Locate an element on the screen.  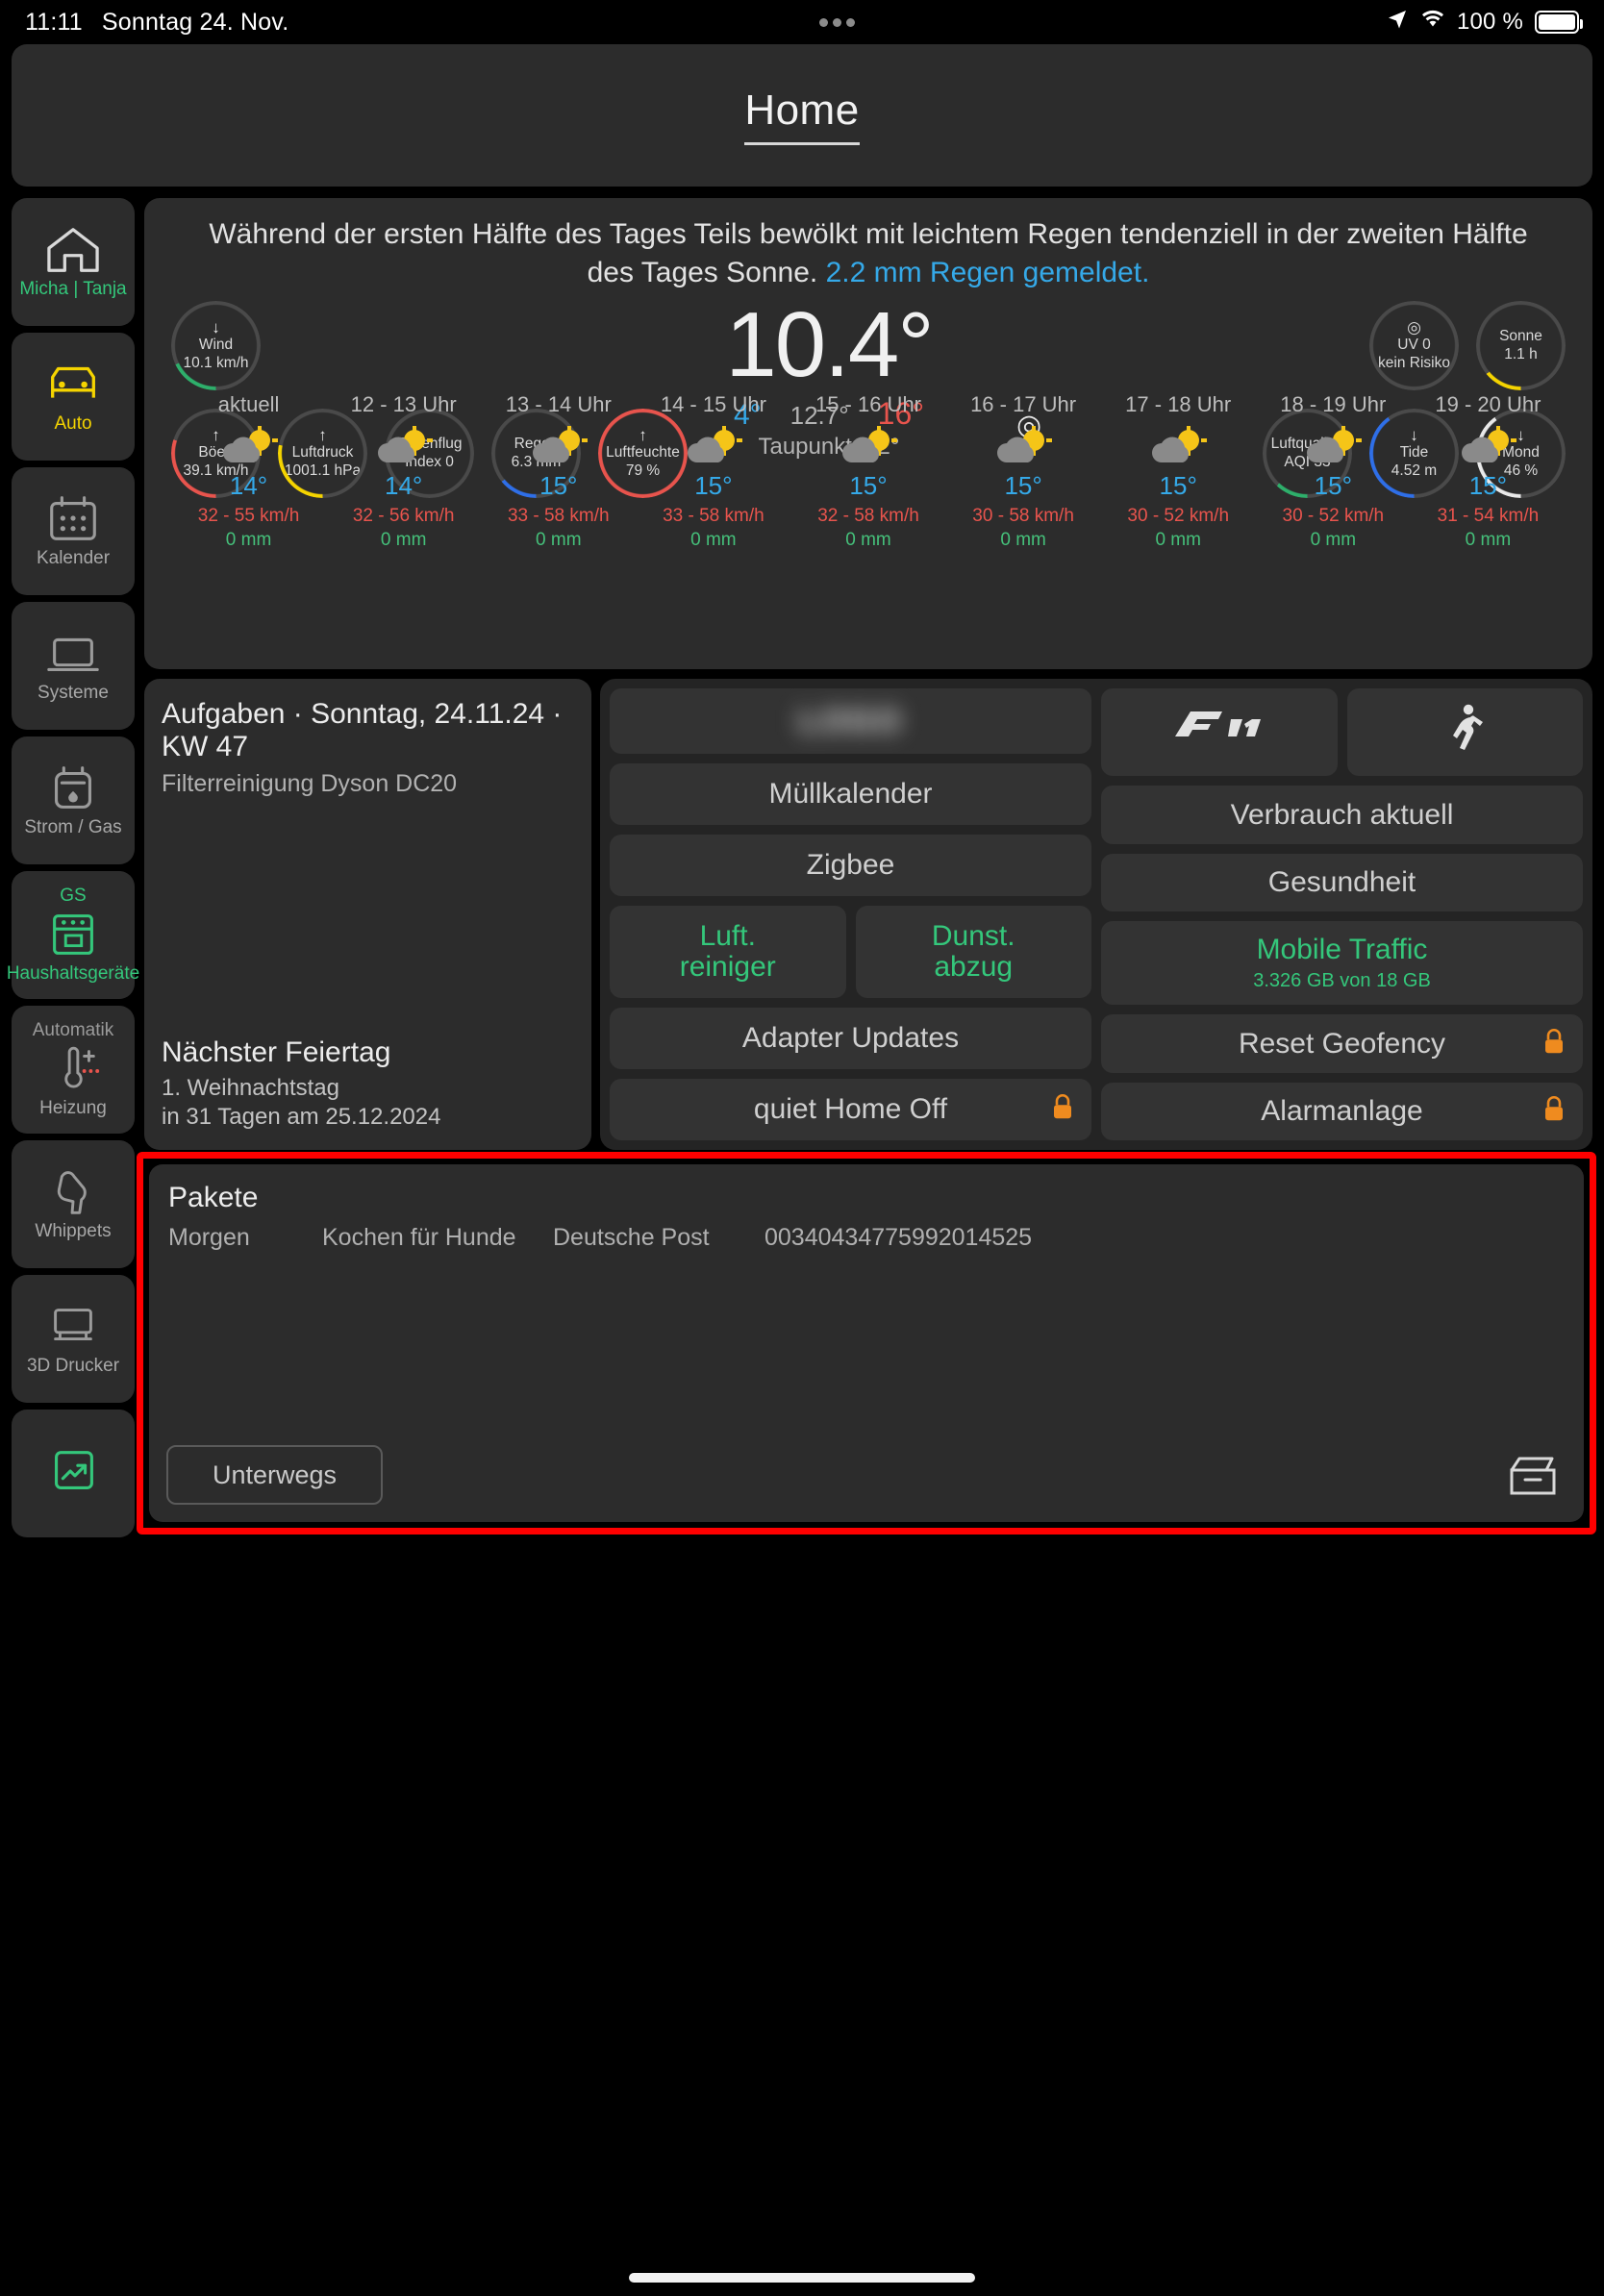
button-label-line1: Luft. is located at coordinates (727, 936).